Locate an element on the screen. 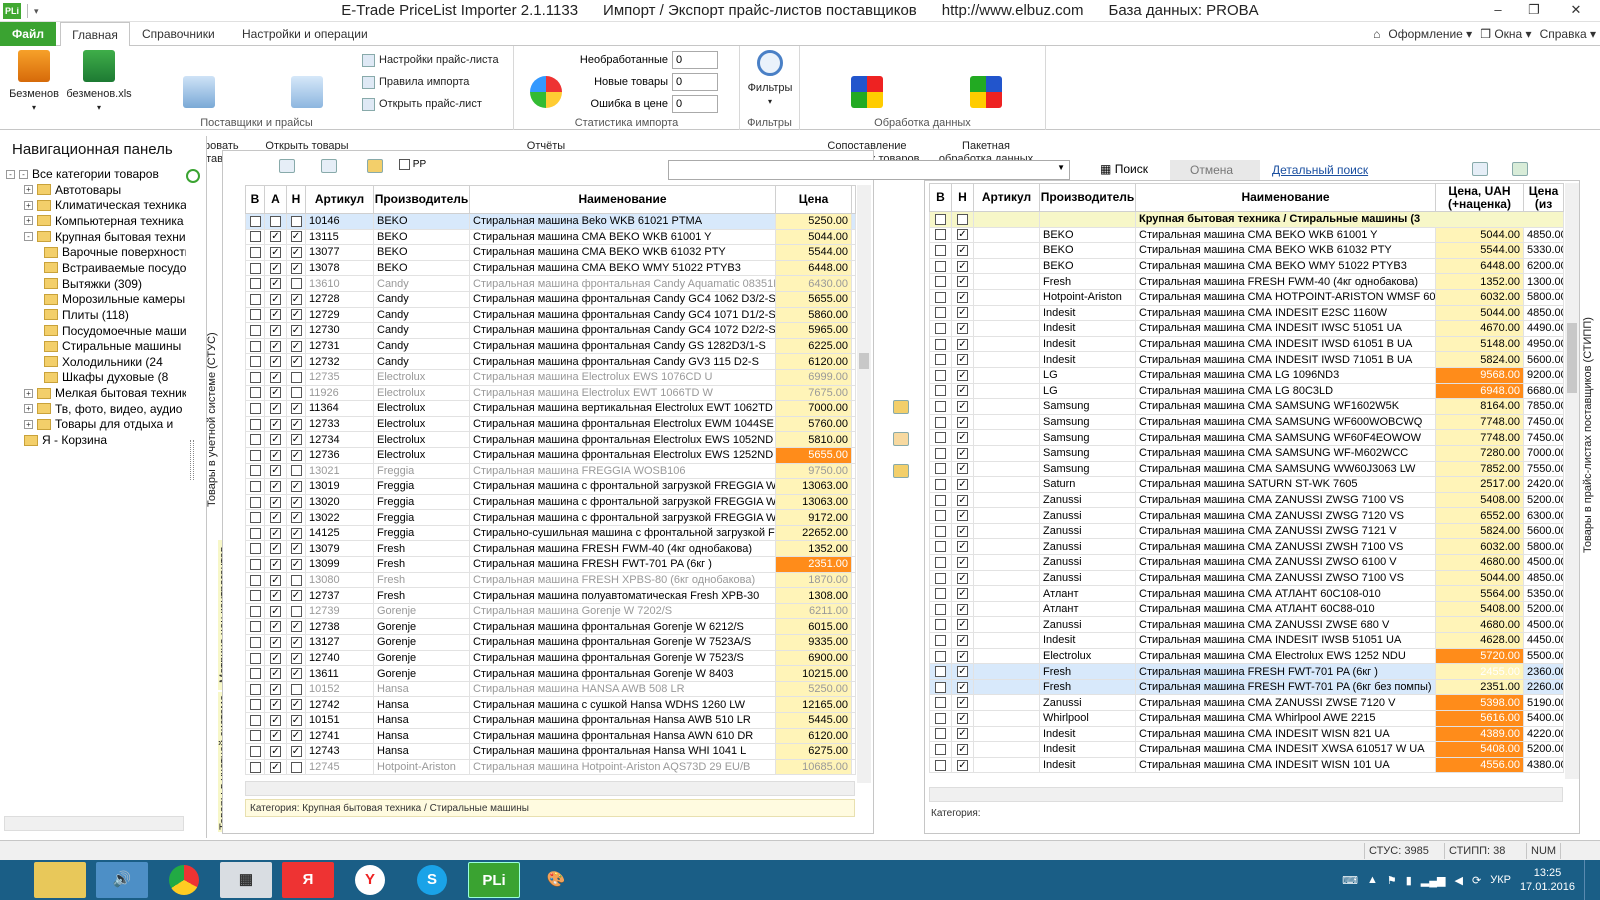  right-col-header: Производитель is located at coordinates (1087, 197).